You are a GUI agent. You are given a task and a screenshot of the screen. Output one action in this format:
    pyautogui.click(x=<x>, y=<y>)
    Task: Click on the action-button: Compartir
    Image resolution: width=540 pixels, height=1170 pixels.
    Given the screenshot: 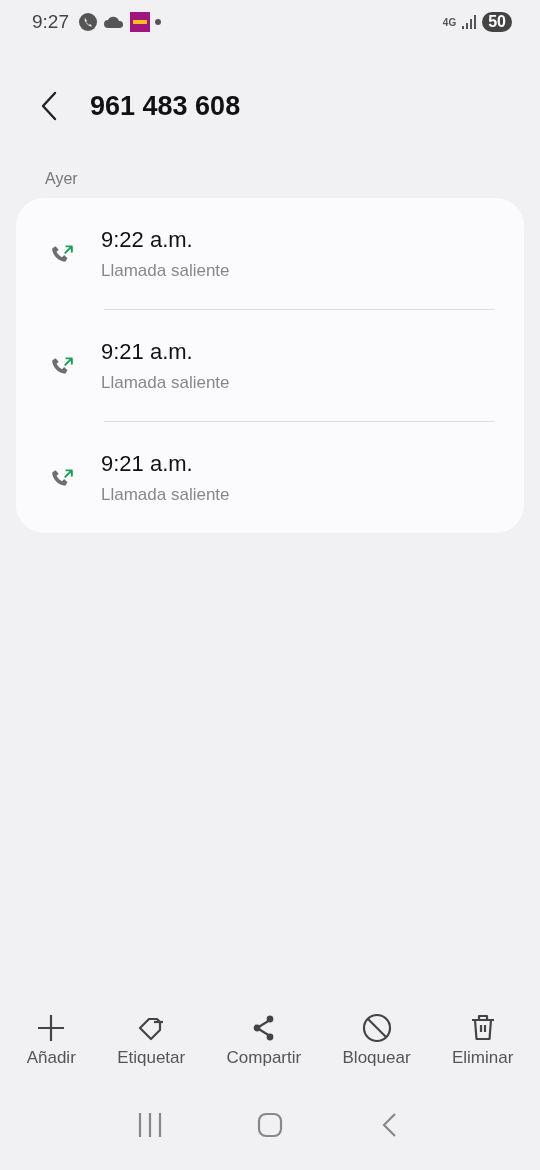 What is the action you would take?
    pyautogui.click(x=264, y=1040)
    